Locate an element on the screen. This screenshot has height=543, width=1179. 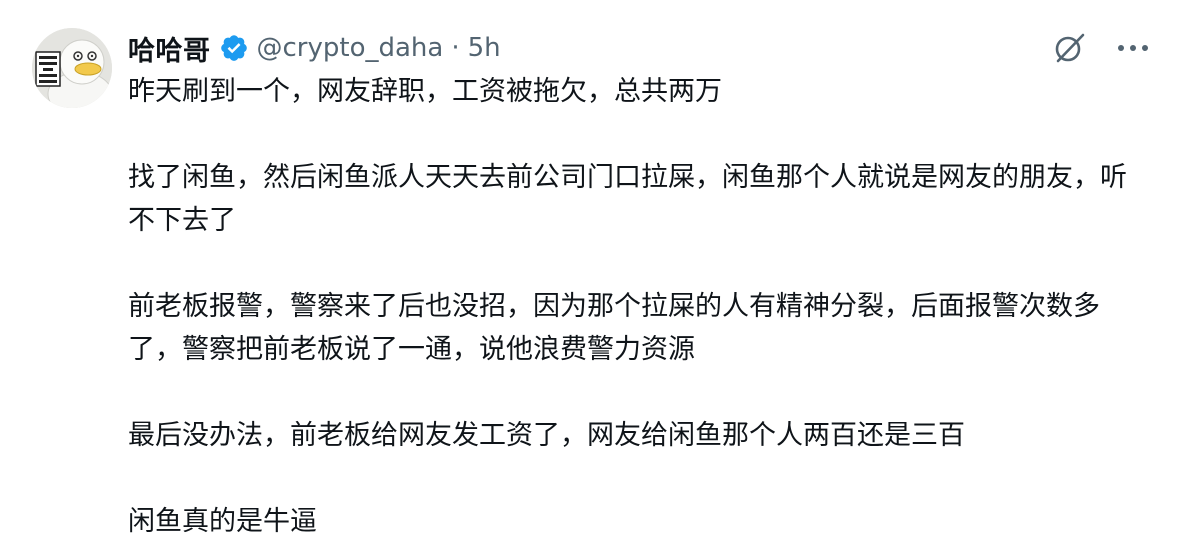
tweet-header: 哈哈哥 @crypto_daha · 5h is located at coordinates (314, 48).